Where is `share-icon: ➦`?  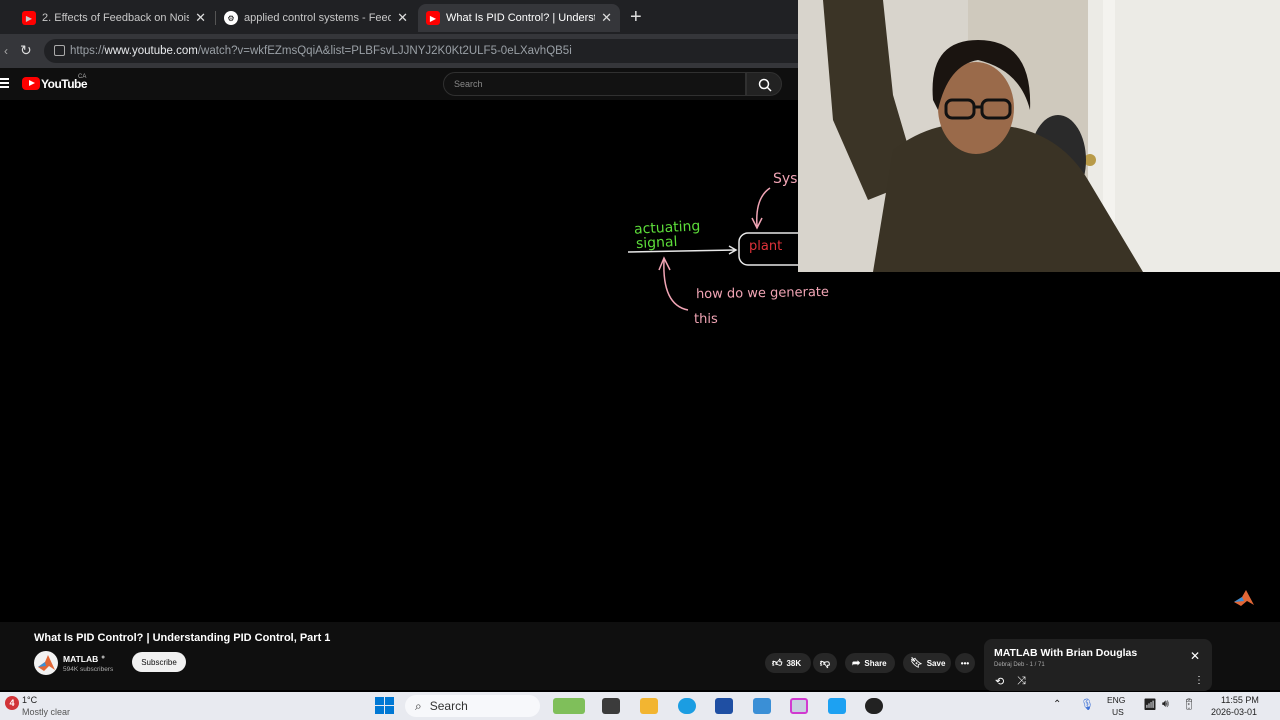 share-icon: ➦ is located at coordinates (856, 663).